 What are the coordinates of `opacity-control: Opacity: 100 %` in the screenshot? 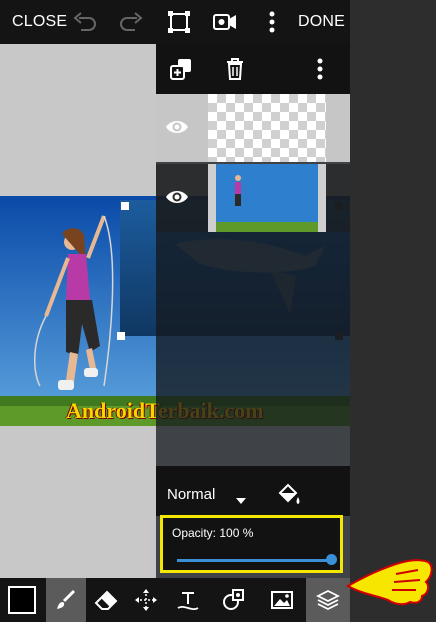 It's located at (251, 544).